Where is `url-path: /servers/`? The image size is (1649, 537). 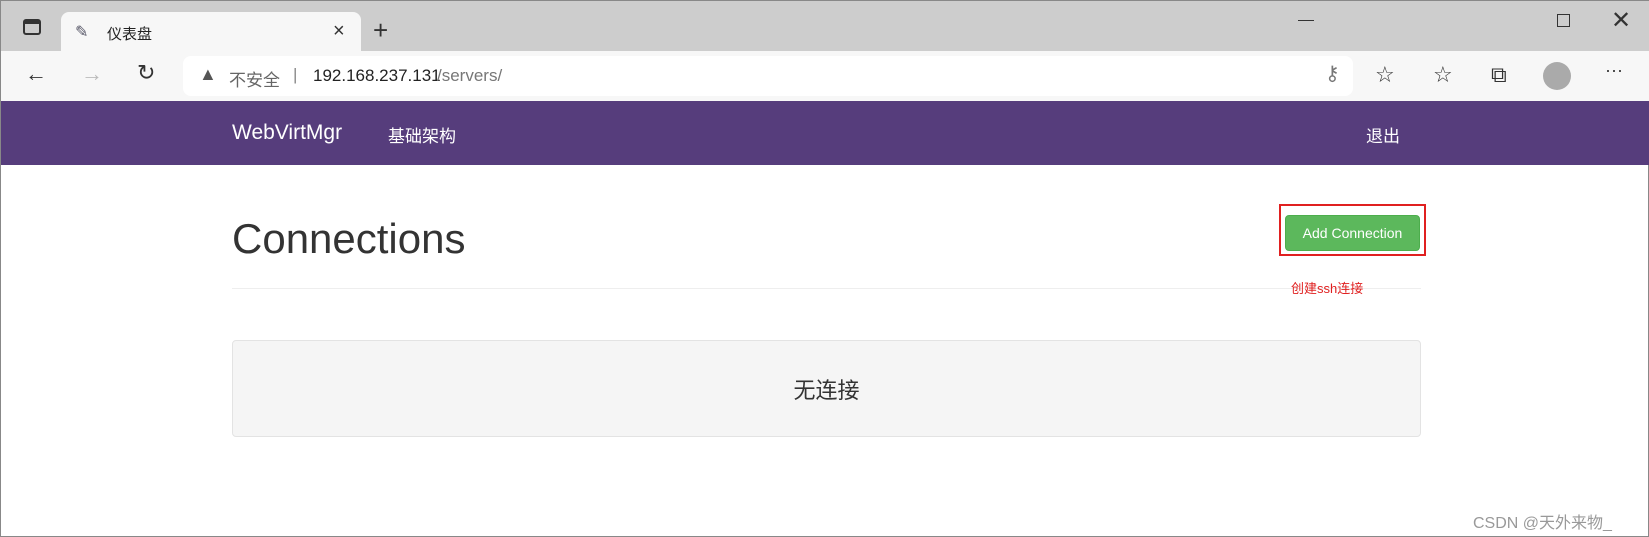 url-path: /servers/ is located at coordinates (470, 75).